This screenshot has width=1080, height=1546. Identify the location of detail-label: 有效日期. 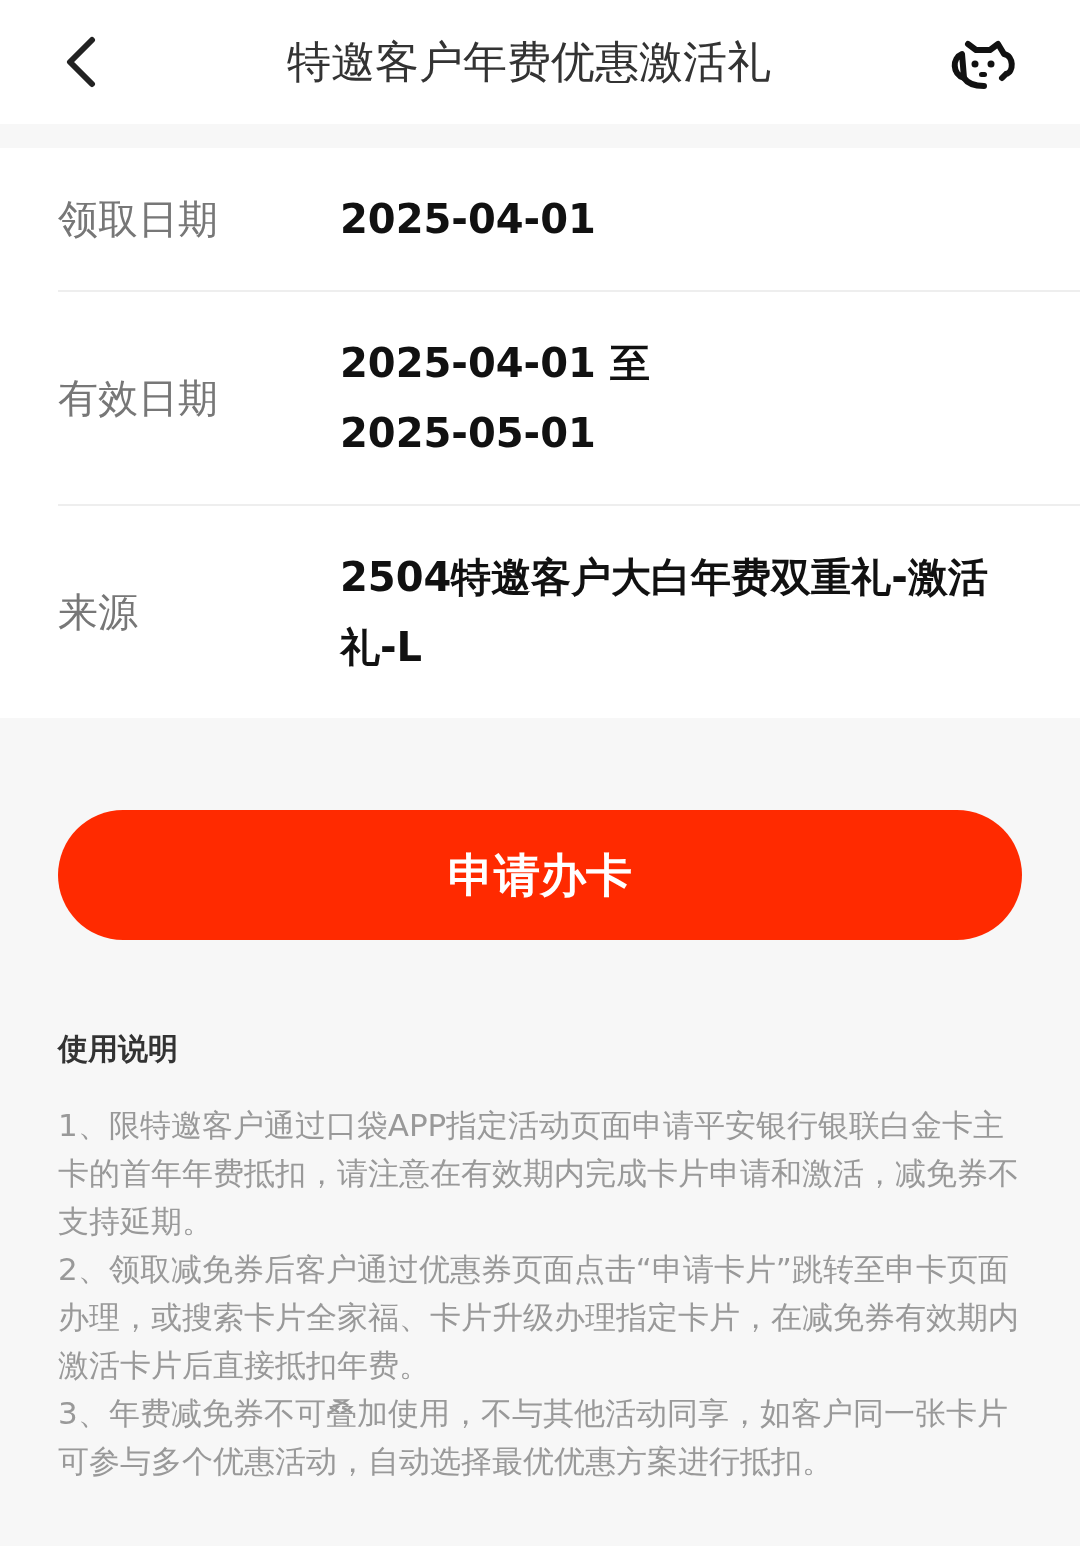
(138, 398).